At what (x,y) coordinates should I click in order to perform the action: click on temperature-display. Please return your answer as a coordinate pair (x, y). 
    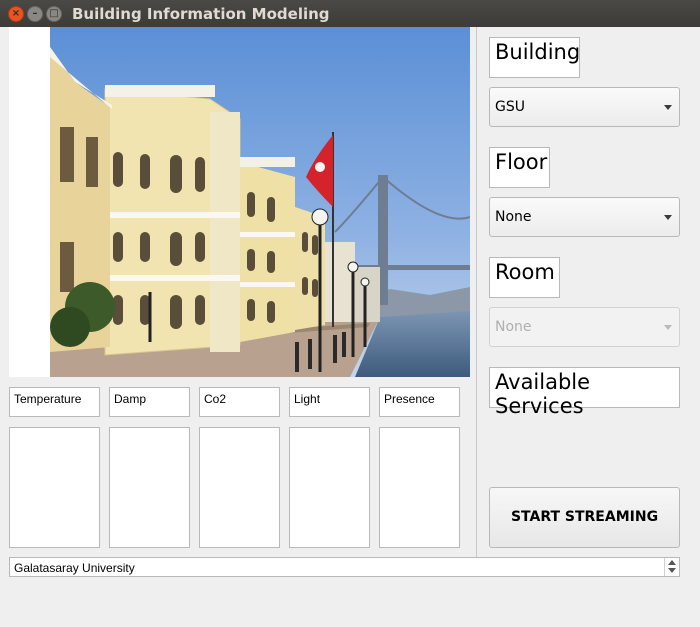
    Looking at the image, I should click on (54, 487).